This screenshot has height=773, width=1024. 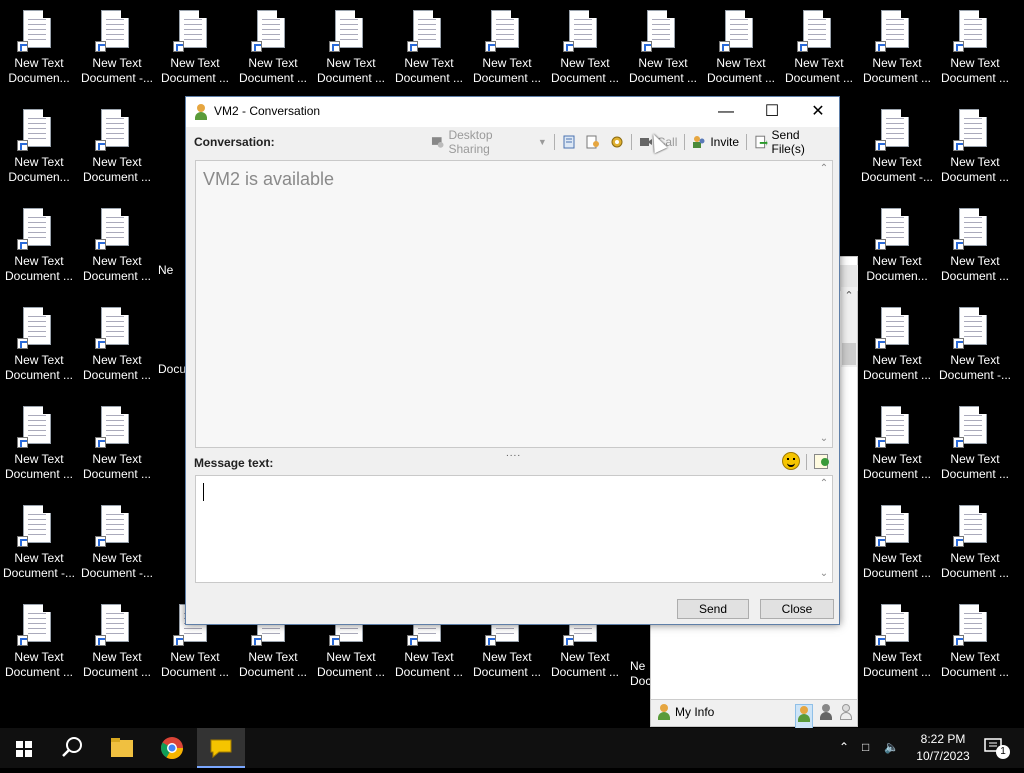 I want to click on folder-icon, so click(x=122, y=747).